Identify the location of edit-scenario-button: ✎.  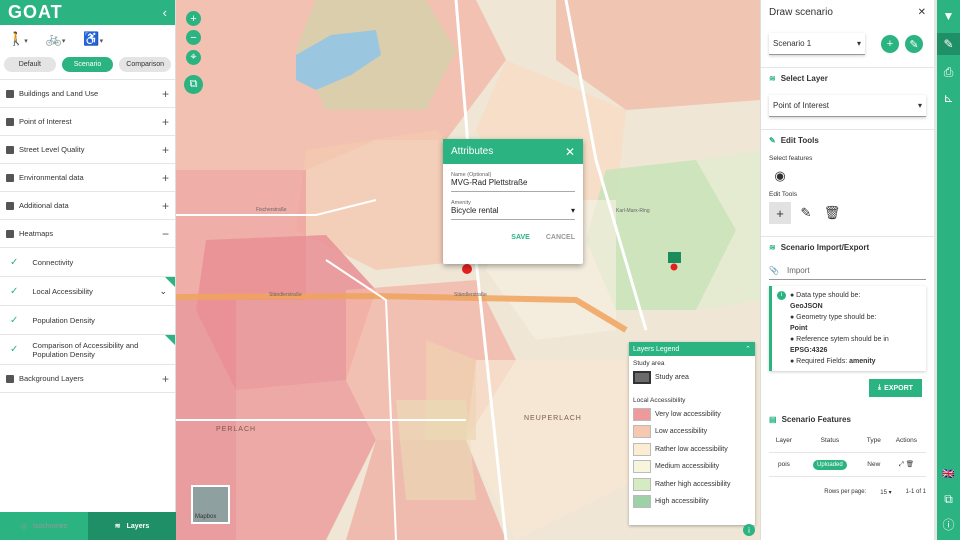
(914, 44).